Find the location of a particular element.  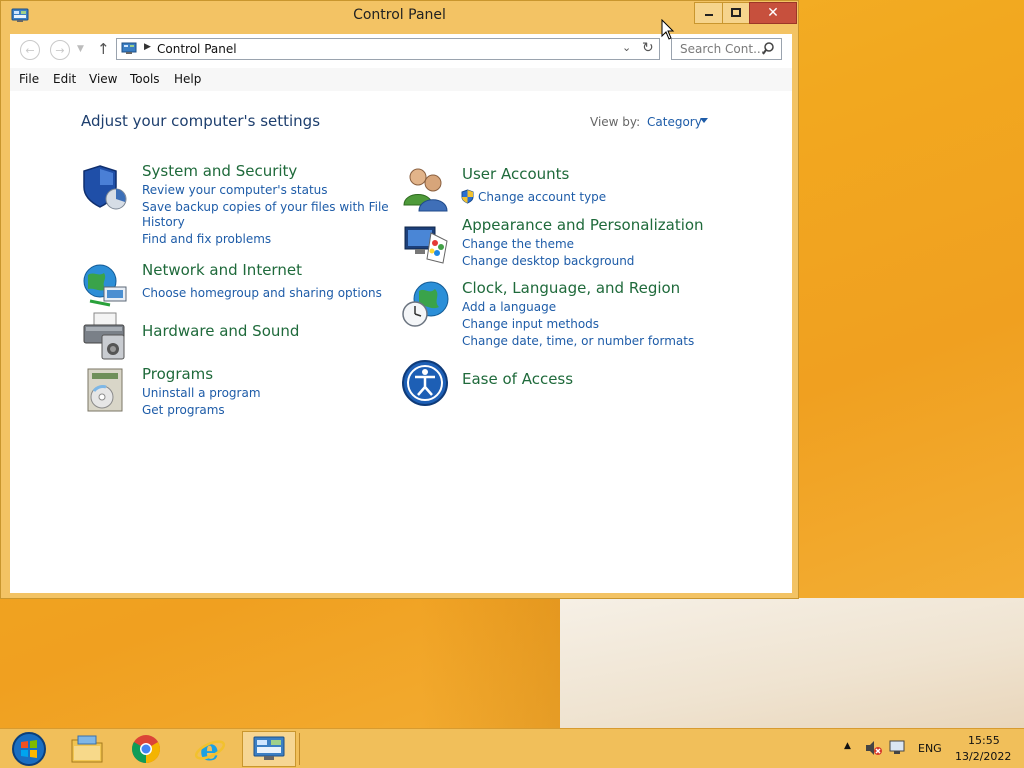

title-bar: Control Panel ✕ is located at coordinates (399, 16).